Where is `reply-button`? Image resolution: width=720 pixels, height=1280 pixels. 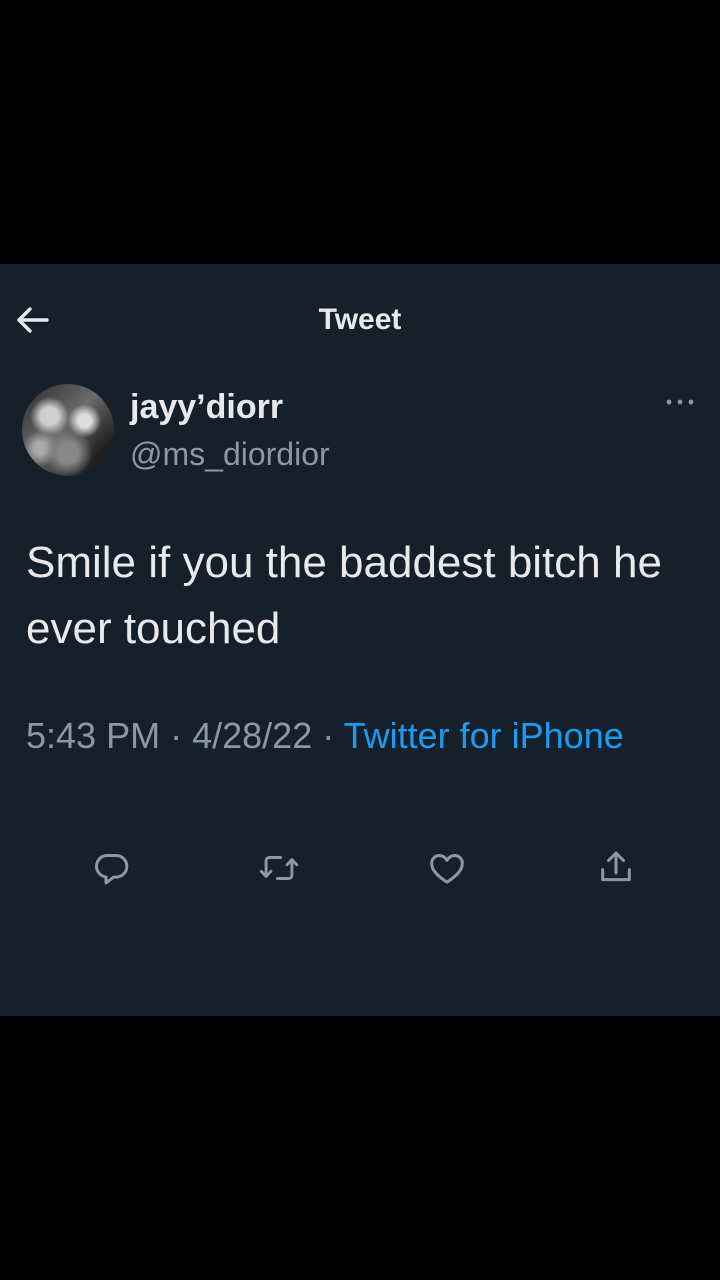 reply-button is located at coordinates (111, 868).